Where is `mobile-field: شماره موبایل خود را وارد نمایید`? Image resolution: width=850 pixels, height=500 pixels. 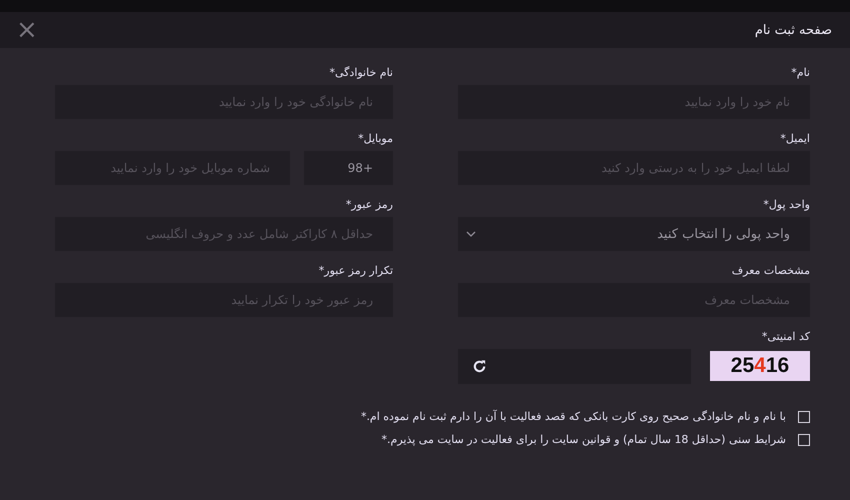 mobile-field: شماره موبایل خود را وارد نمایید is located at coordinates (172, 168).